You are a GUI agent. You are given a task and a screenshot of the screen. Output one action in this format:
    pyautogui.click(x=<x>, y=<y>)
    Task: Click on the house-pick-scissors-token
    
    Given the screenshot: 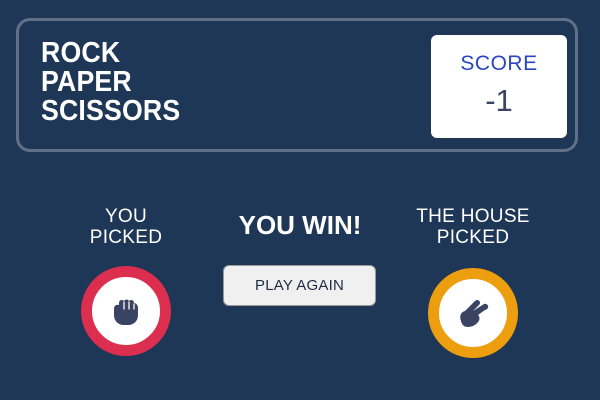 What is the action you would take?
    pyautogui.click(x=473, y=313)
    